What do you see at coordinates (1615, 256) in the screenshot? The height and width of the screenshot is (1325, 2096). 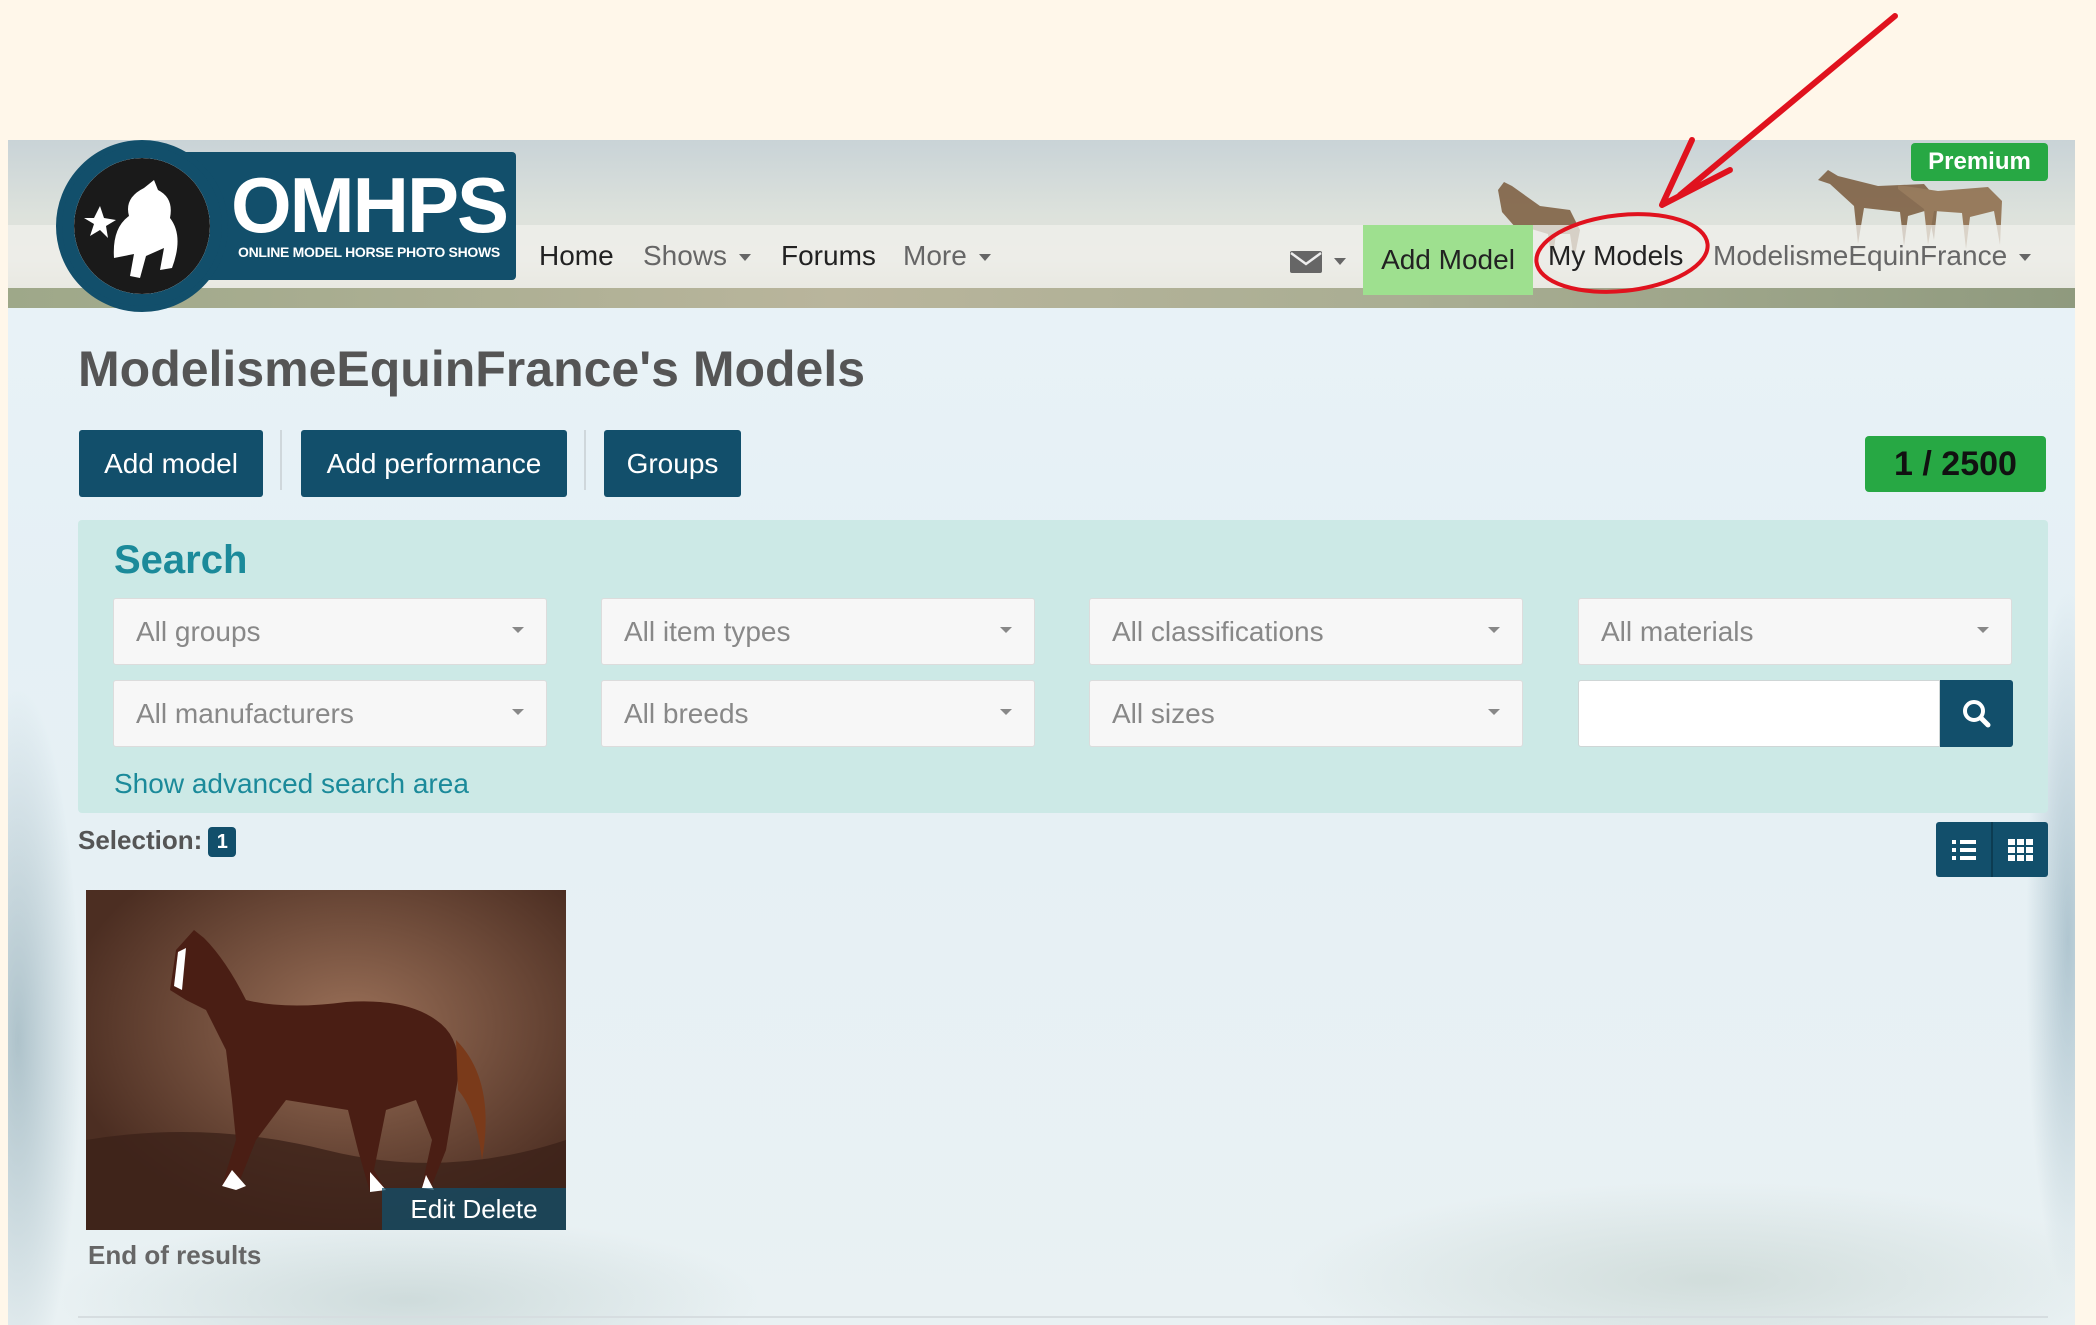 I see `nav-my-models: My Models` at bounding box center [1615, 256].